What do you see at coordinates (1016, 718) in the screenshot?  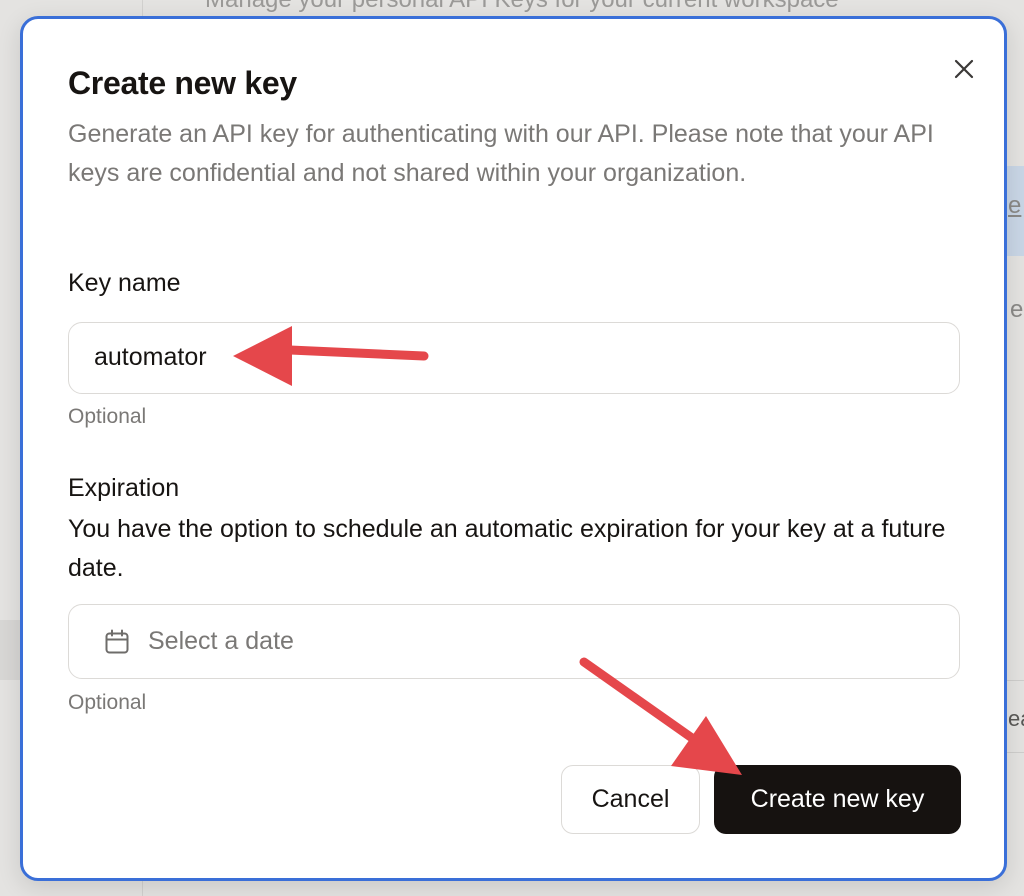 I see `background-side-text-2: ea` at bounding box center [1016, 718].